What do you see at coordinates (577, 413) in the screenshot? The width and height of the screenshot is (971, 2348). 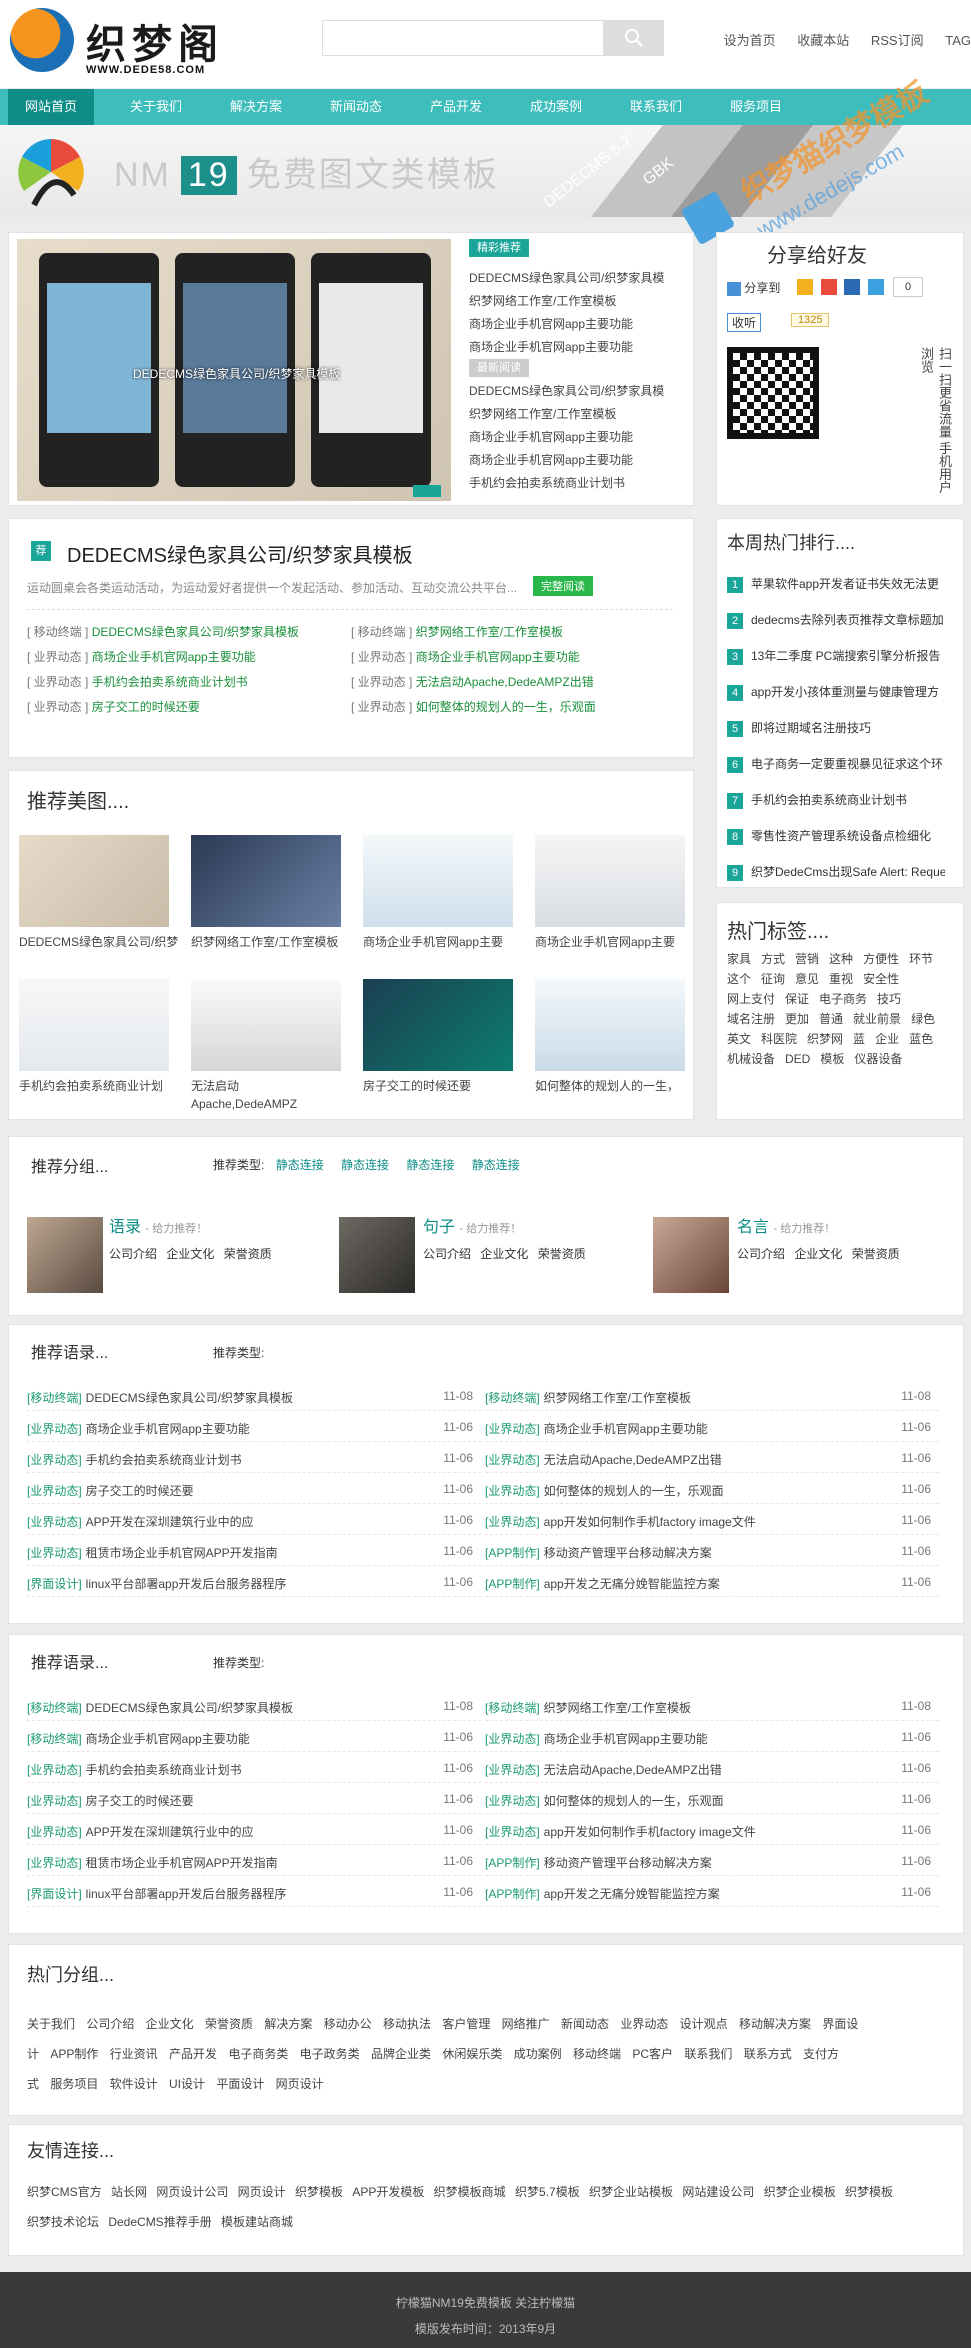 I see `latest-item-2: 织梦网络工作室/工作室模板` at bounding box center [577, 413].